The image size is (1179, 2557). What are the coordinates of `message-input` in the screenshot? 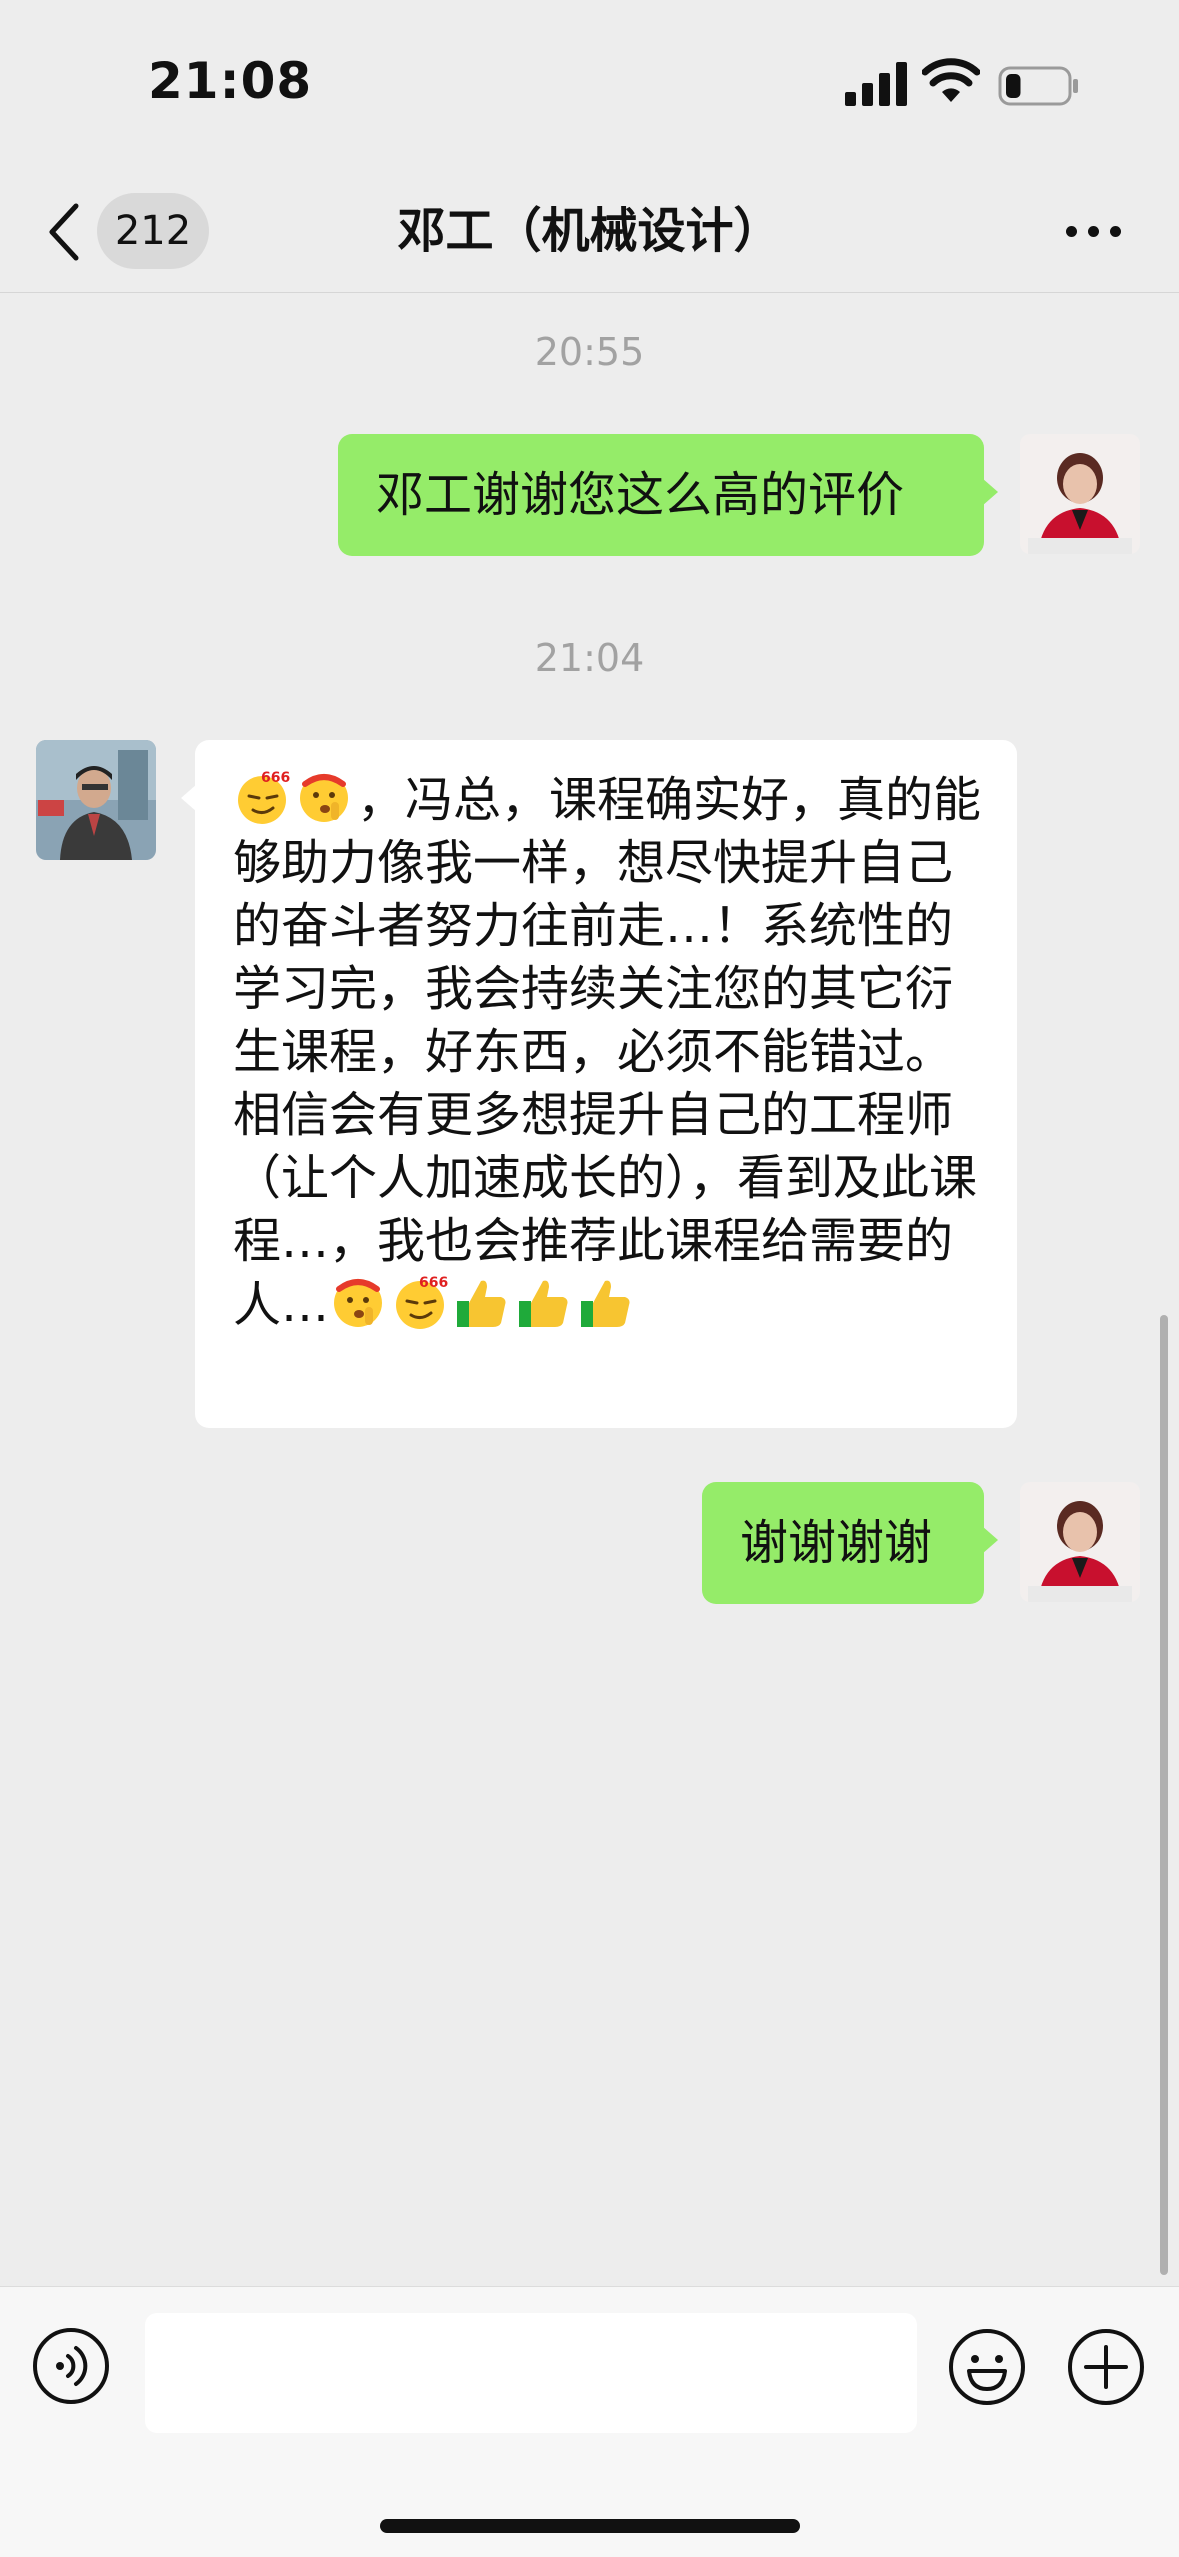 It's located at (531, 2373).